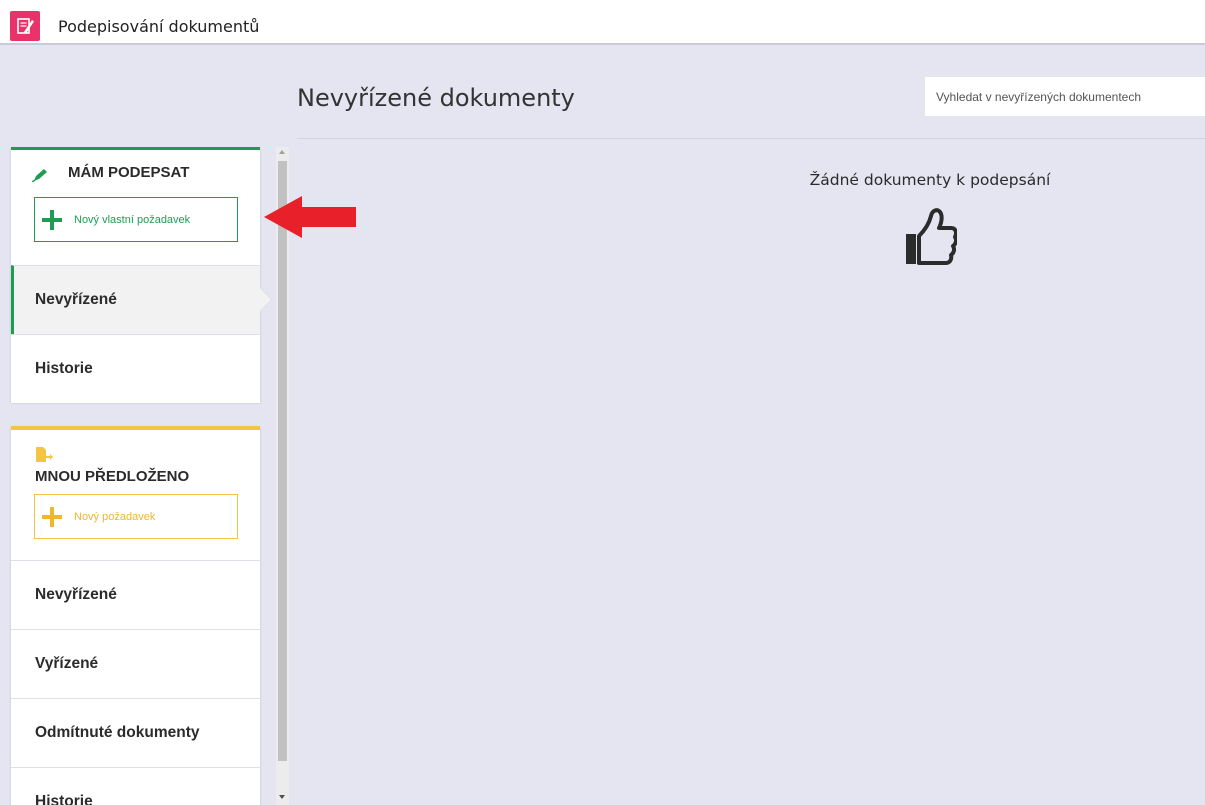 This screenshot has width=1205, height=805. I want to click on scroll-up-arrow-icon, so click(282, 152).